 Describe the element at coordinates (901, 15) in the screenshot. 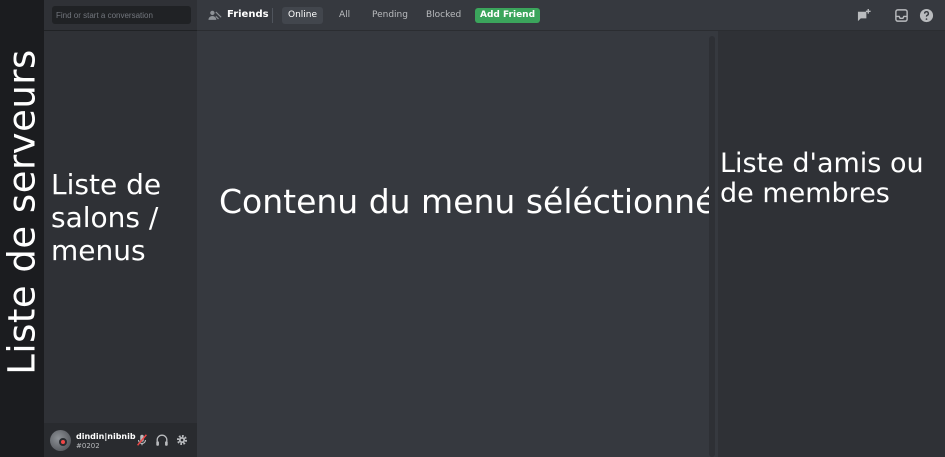

I see `inbox-icon` at that location.